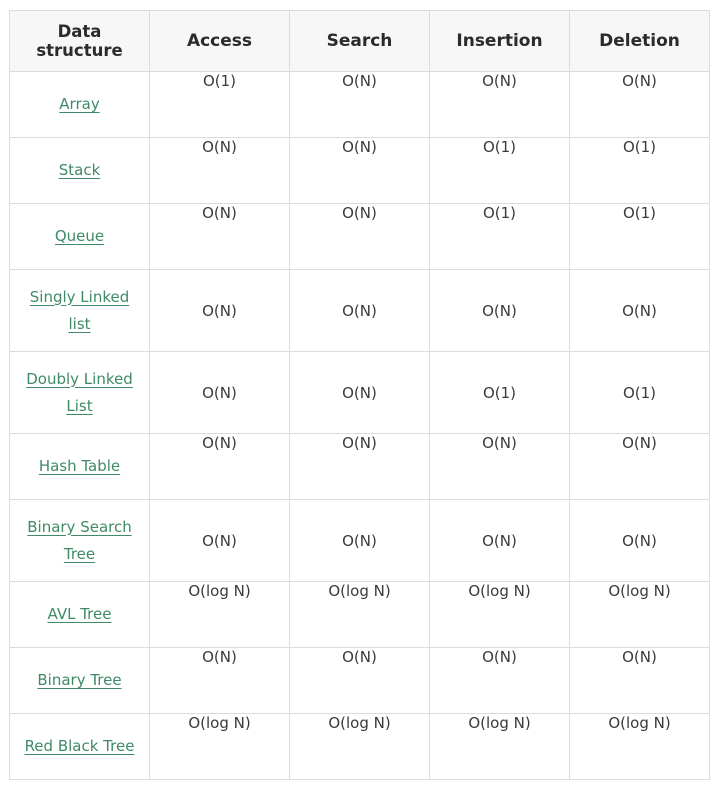 This screenshot has width=714, height=786. I want to click on data-structure-cell: Red Black Tree, so click(79, 746).